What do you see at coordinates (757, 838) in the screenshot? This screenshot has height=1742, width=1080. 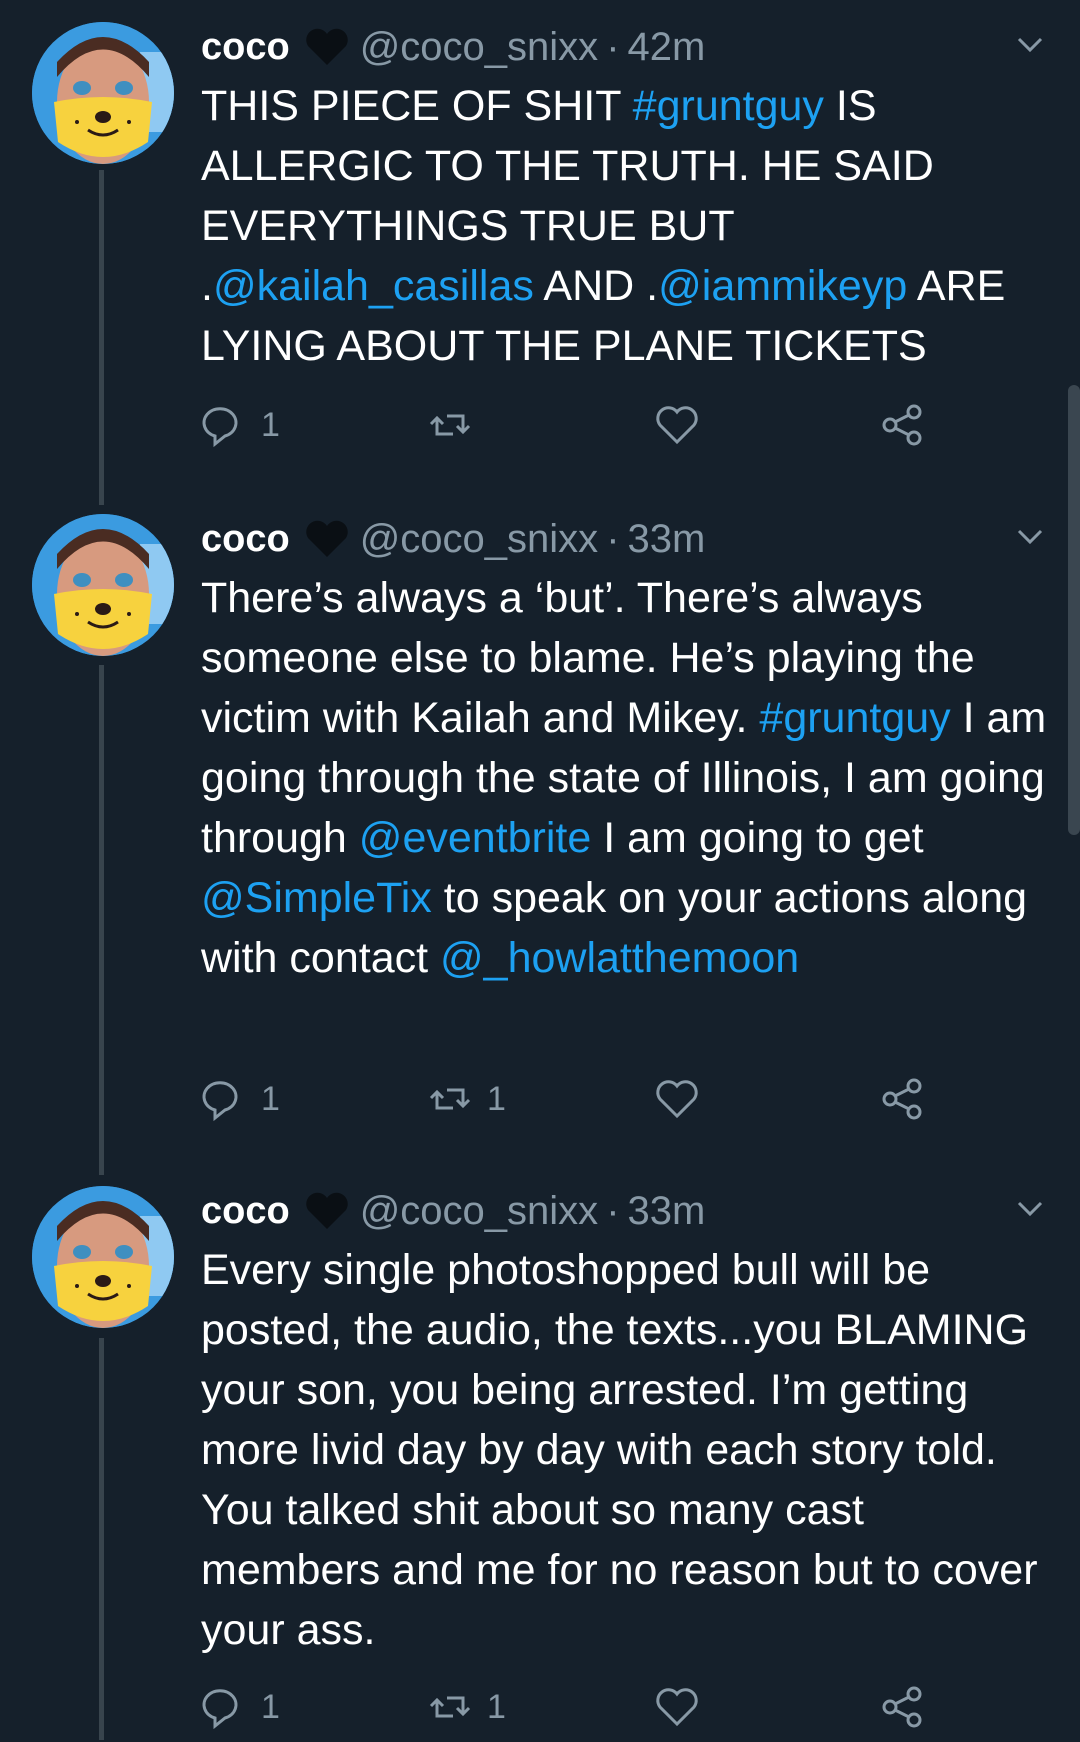 I see `tweet-text-segment: I am going to get` at bounding box center [757, 838].